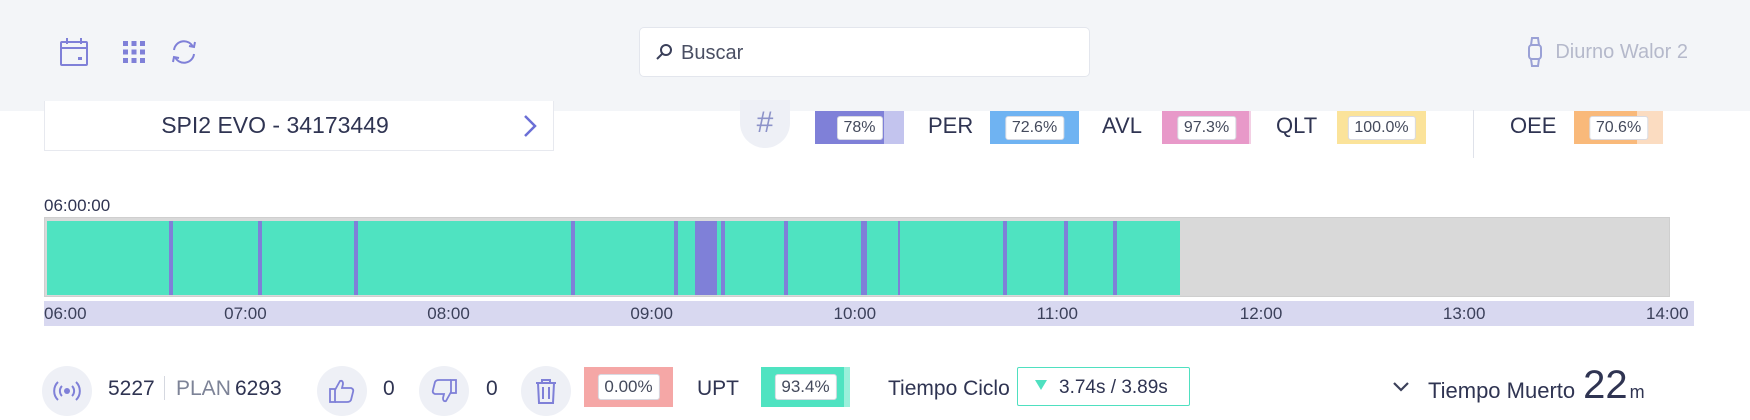  What do you see at coordinates (651, 313) in the screenshot?
I see `timeline-tick-label: 09:00` at bounding box center [651, 313].